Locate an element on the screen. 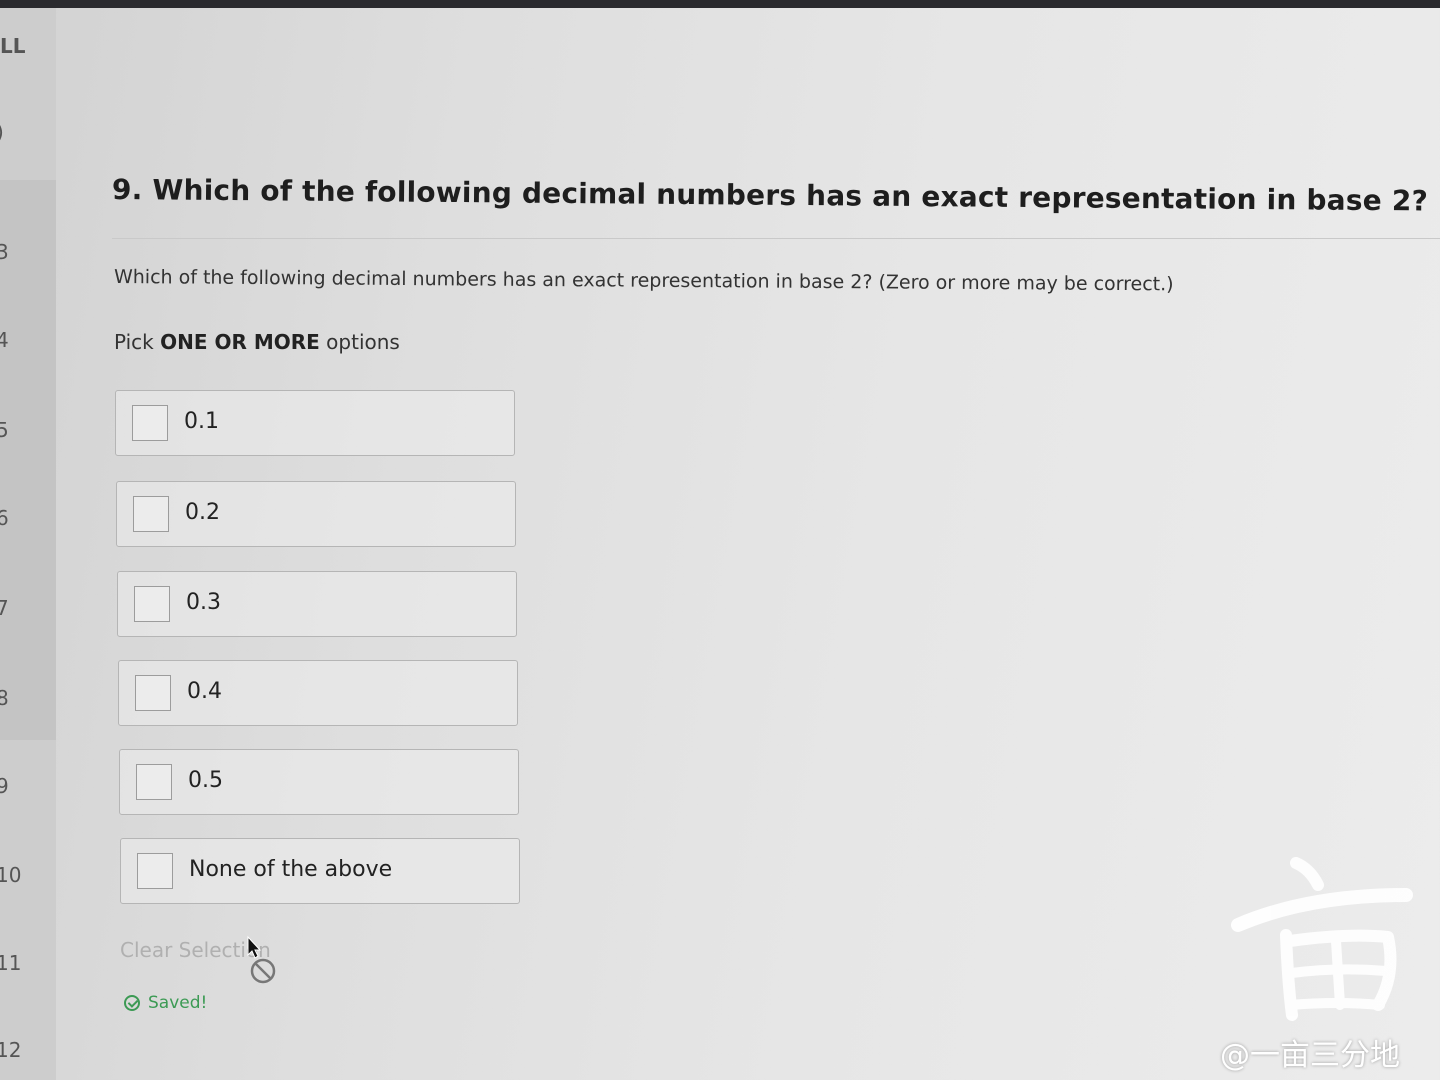  option-label: 0.2 is located at coordinates (202, 512).